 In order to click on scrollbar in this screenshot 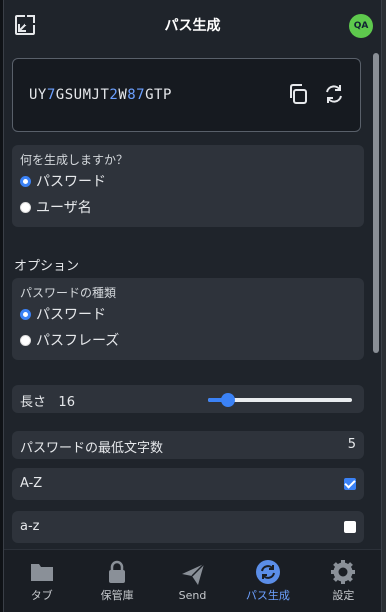, I will do `click(376, 299)`.